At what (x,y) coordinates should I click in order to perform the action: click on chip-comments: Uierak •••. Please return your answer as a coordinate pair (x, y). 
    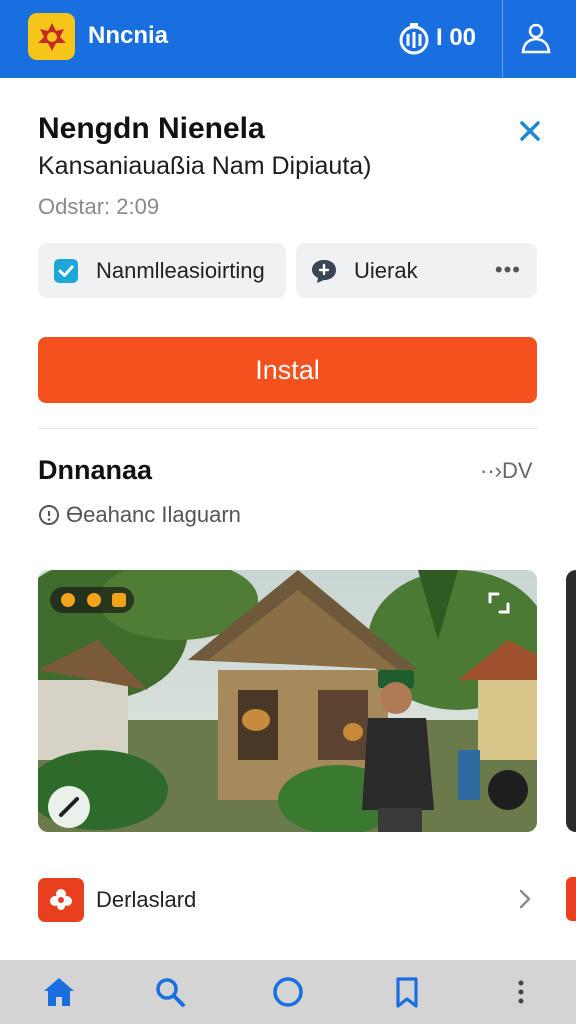
    Looking at the image, I should click on (416, 270).